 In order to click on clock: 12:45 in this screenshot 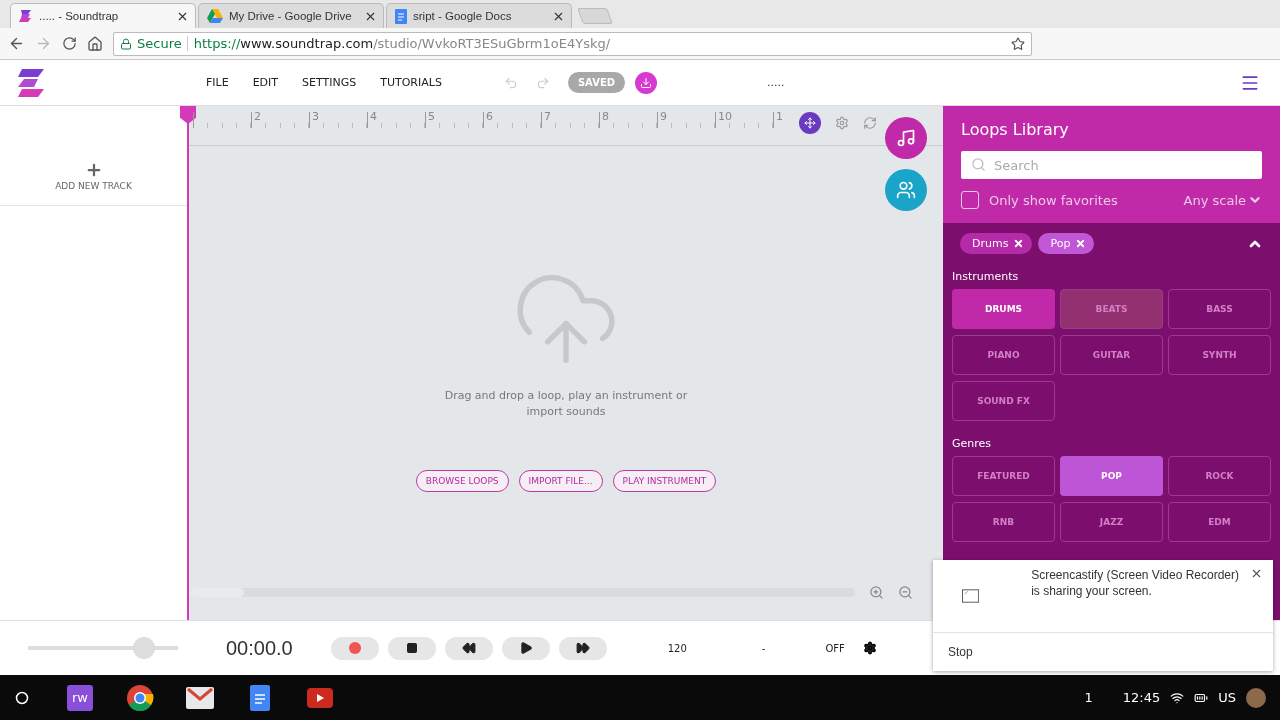, I will do `click(1141, 697)`.